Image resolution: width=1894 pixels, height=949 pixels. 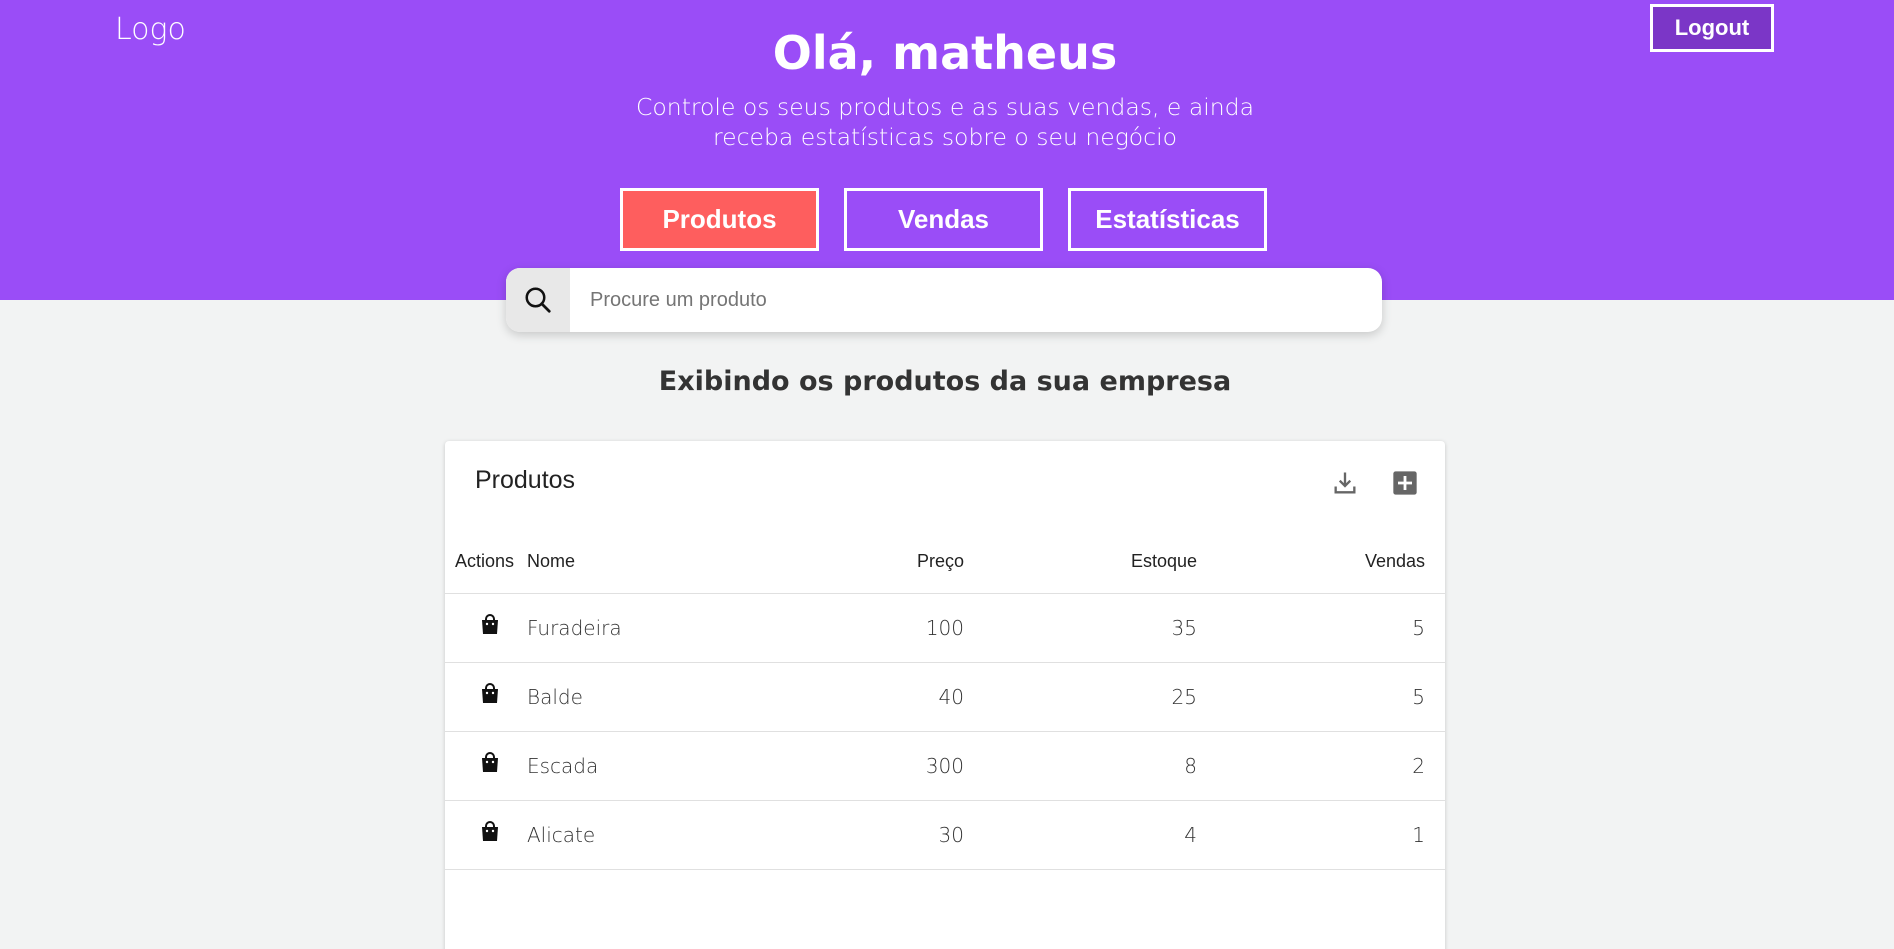 I want to click on column-header-estoque: Estoque, so click(x=1080, y=562).